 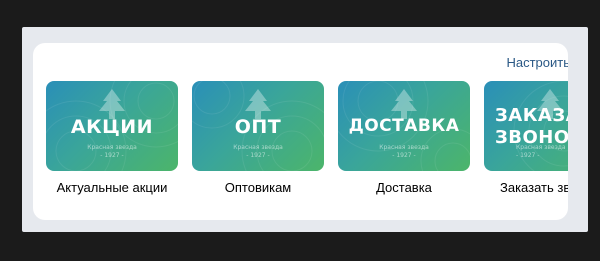 What do you see at coordinates (537, 62) in the screenshot?
I see `configure-button: Настроить` at bounding box center [537, 62].